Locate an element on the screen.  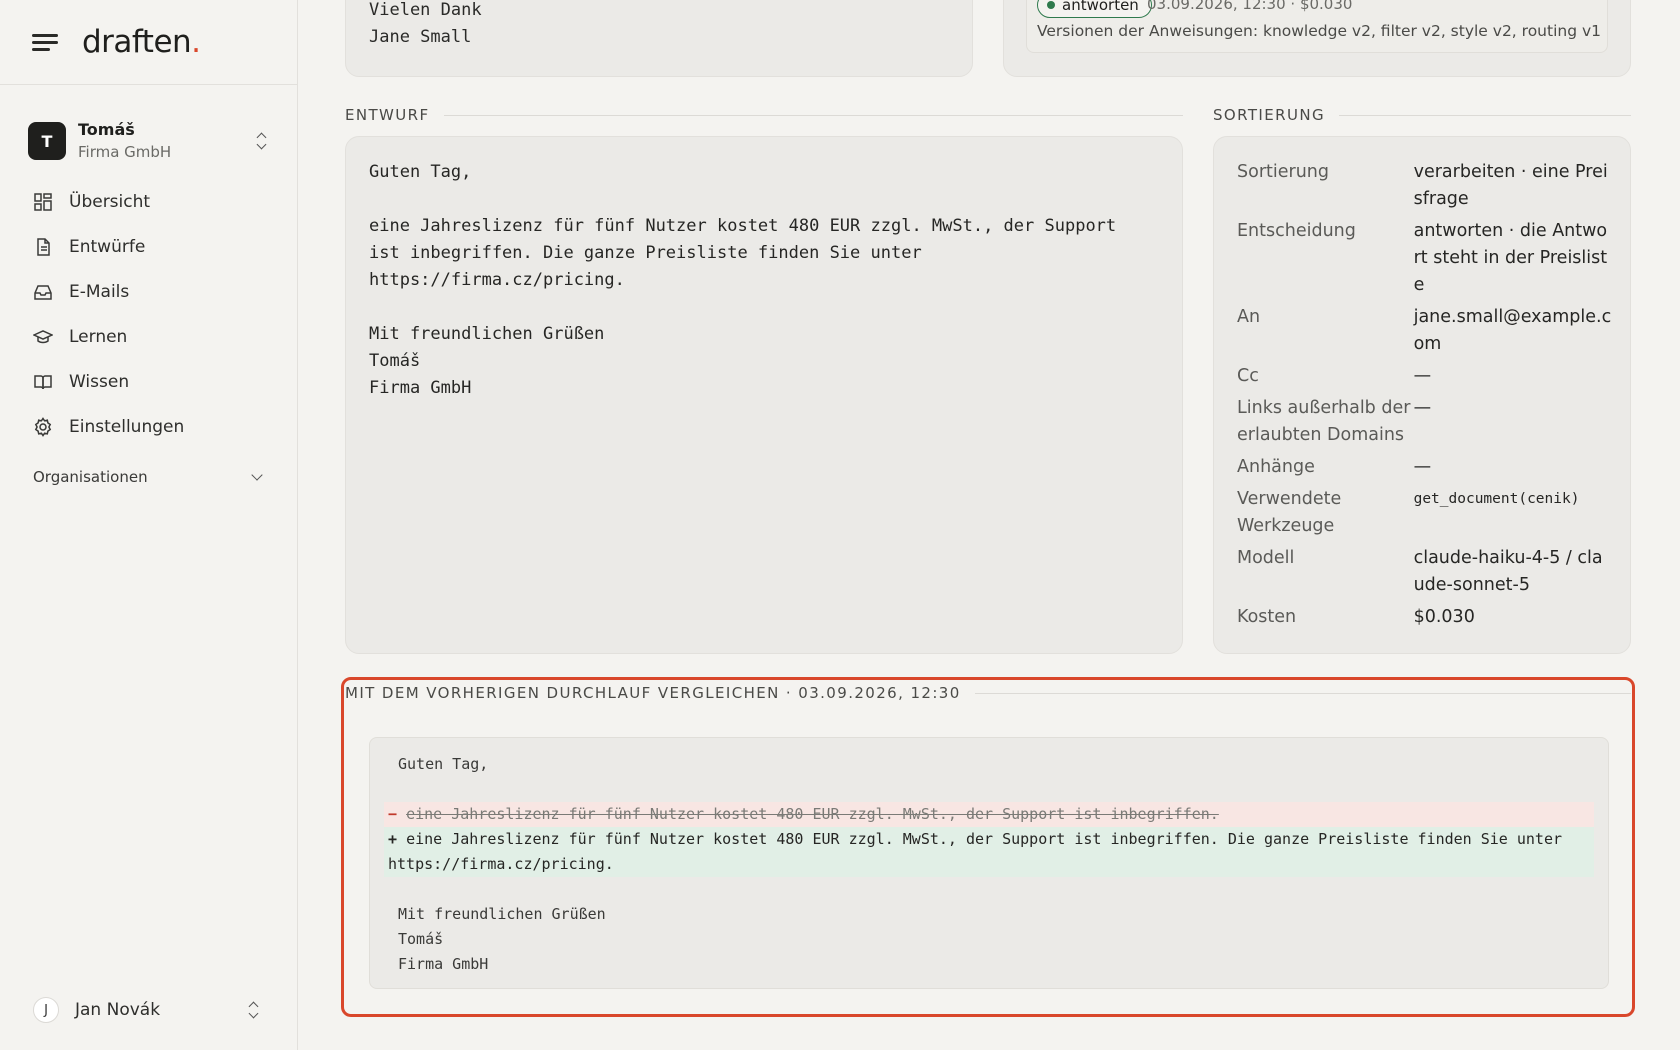
nav-item-label: Übersicht is located at coordinates (110, 201).